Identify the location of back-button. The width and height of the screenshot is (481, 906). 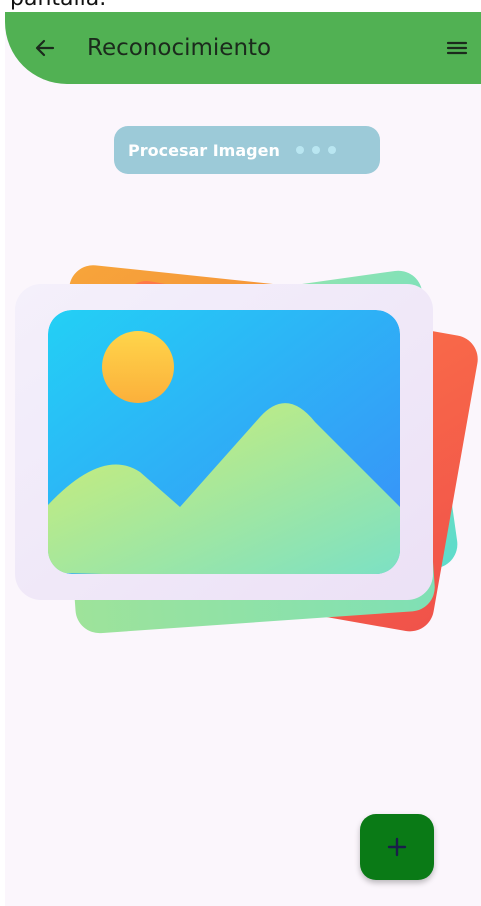
(45, 48).